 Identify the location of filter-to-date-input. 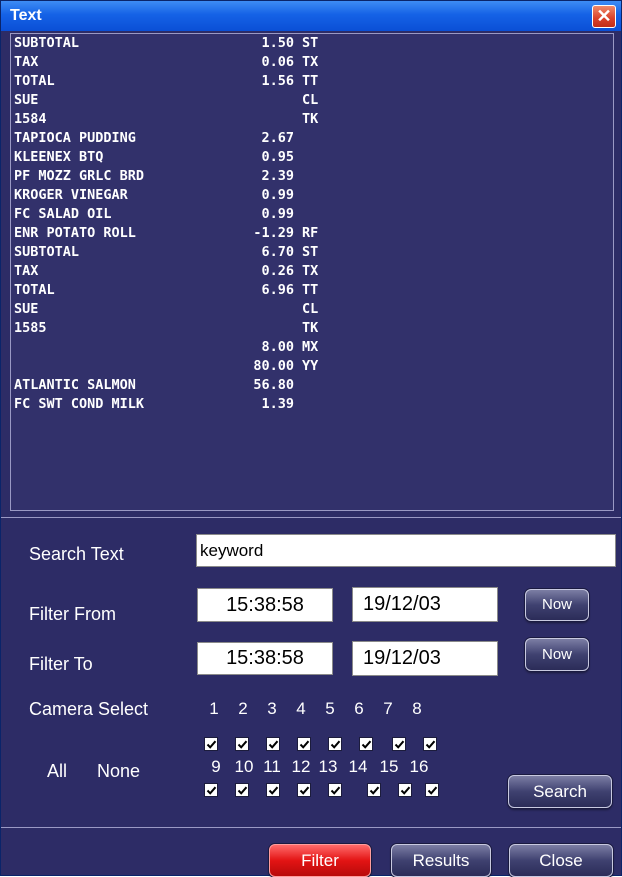
(425, 658).